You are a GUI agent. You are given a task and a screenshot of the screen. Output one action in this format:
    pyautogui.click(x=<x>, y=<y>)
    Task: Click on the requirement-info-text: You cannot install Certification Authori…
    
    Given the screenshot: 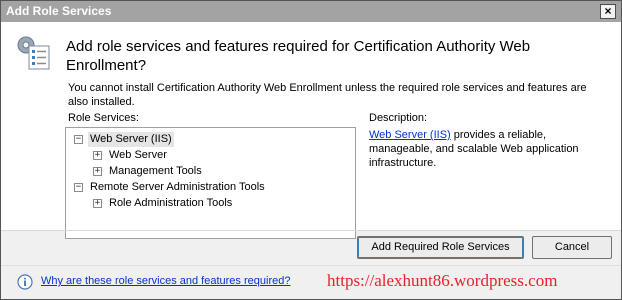 What is the action you would take?
    pyautogui.click(x=327, y=95)
    